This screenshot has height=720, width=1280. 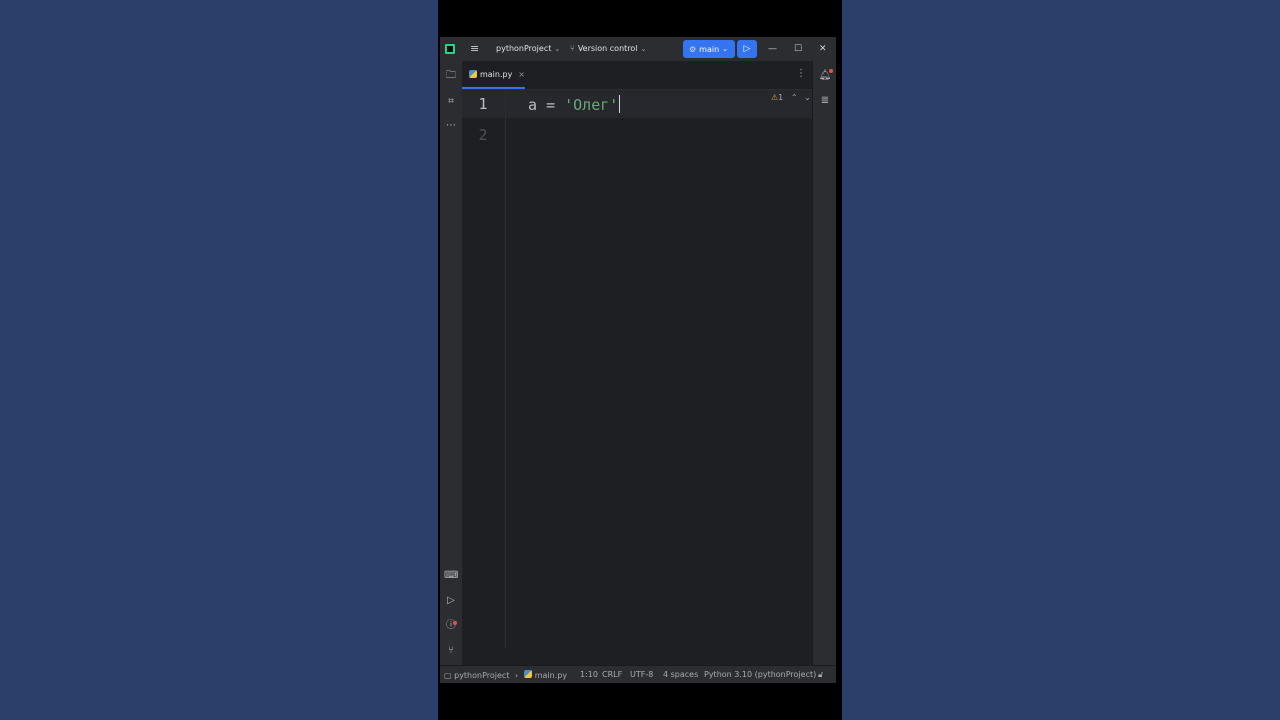 I want to click on editor-bottom-area, so click(x=637, y=656).